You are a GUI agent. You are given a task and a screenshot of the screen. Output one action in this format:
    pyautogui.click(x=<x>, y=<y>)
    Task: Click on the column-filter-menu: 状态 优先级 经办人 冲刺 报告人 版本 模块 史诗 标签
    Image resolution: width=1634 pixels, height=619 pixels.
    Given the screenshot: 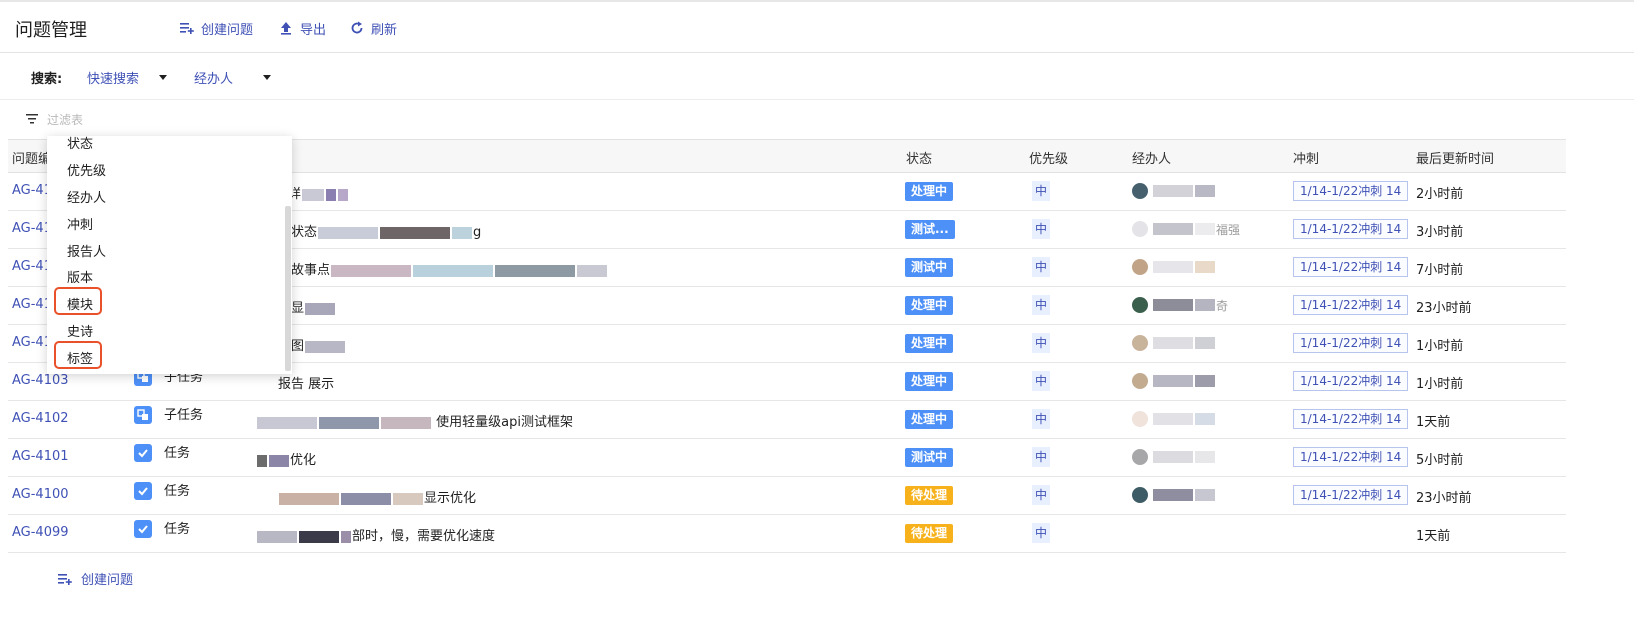 What is the action you would take?
    pyautogui.click(x=169, y=255)
    